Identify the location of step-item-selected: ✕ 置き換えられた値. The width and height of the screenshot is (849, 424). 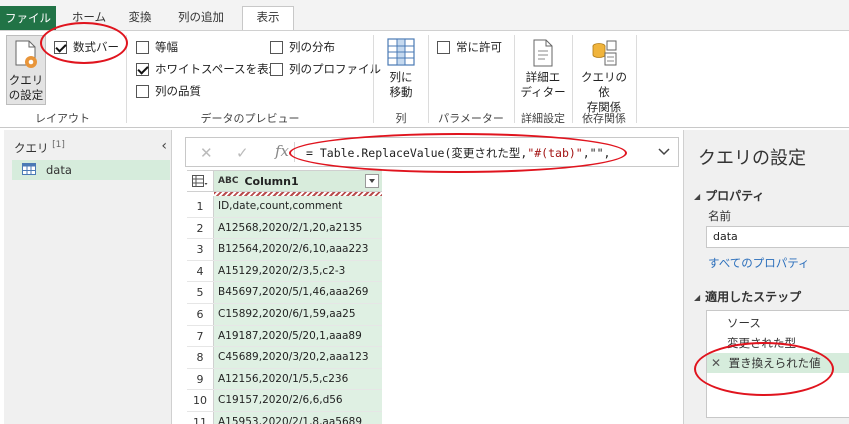
(778, 363).